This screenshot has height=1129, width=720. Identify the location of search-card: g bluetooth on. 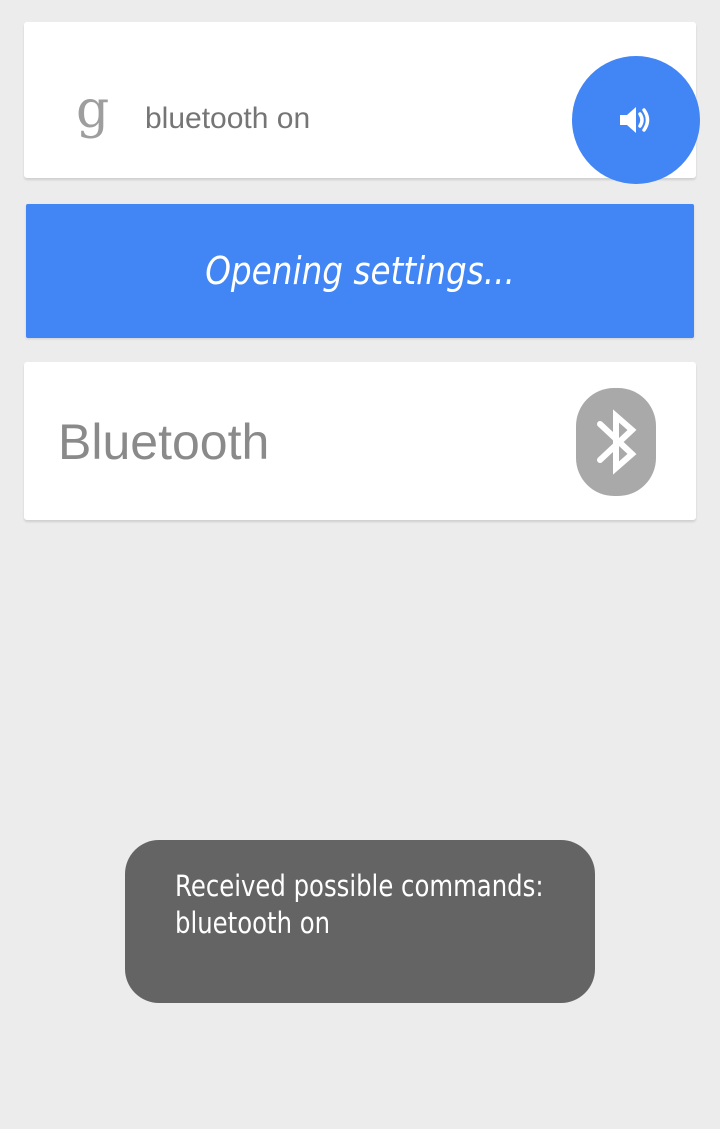
(362, 103).